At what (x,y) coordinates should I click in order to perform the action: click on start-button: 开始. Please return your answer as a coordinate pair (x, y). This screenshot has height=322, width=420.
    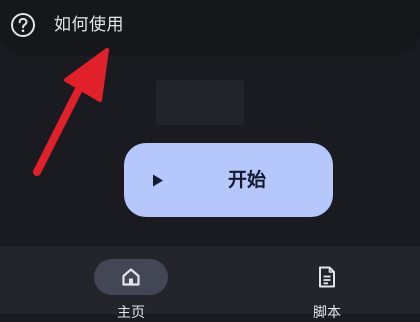
    Looking at the image, I should click on (228, 180).